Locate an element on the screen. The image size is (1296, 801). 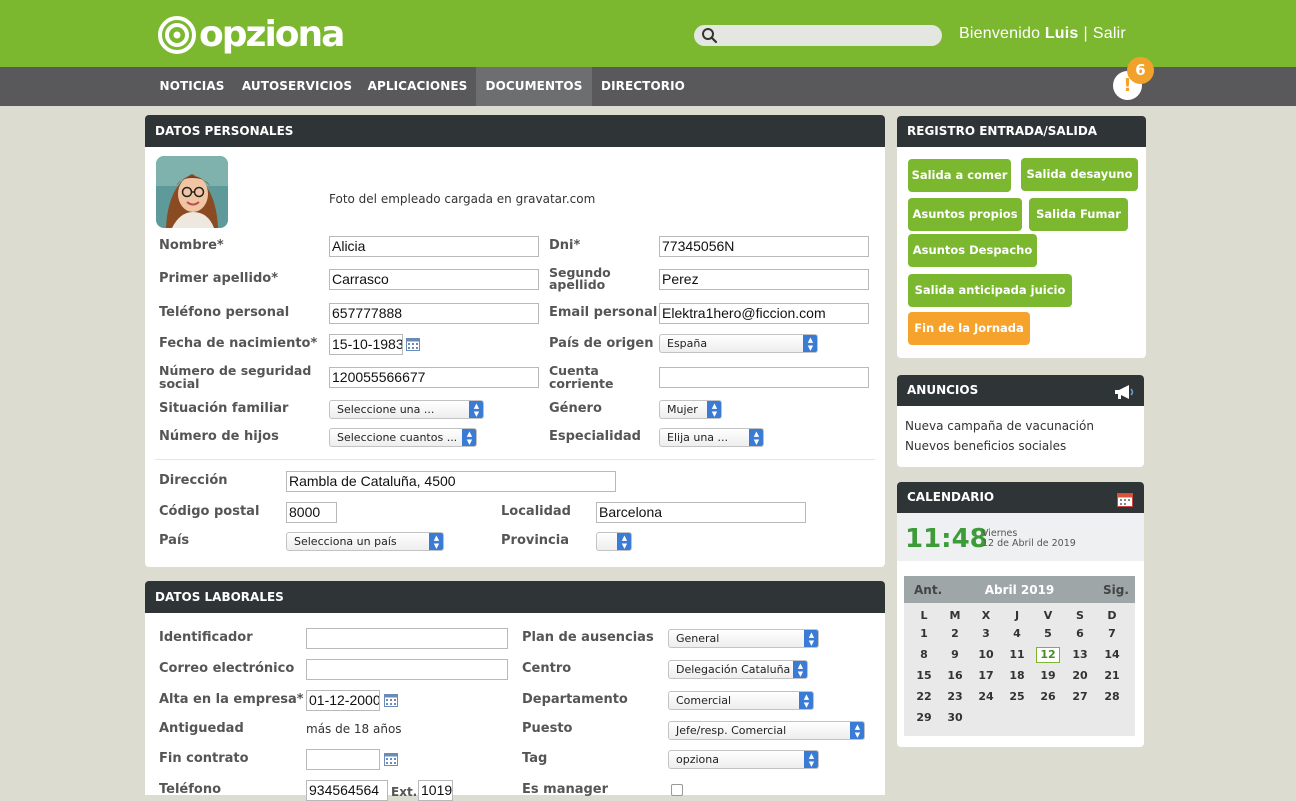
provincia-select: ▲ ▼ is located at coordinates (614, 541).